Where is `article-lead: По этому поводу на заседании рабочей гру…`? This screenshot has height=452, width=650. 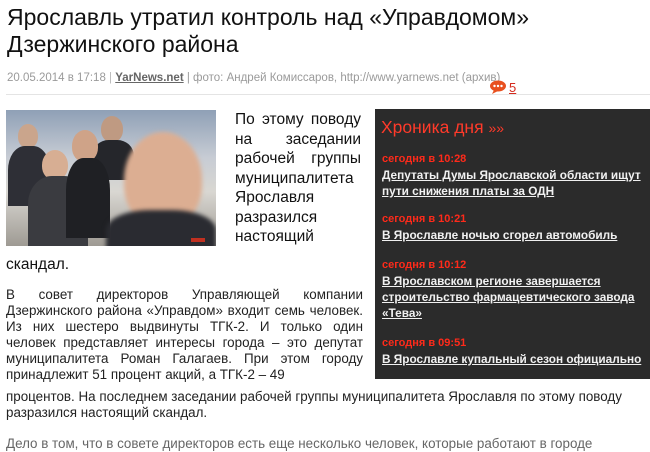 article-lead: По этому поводу на заседании рабочей гру… is located at coordinates (298, 178).